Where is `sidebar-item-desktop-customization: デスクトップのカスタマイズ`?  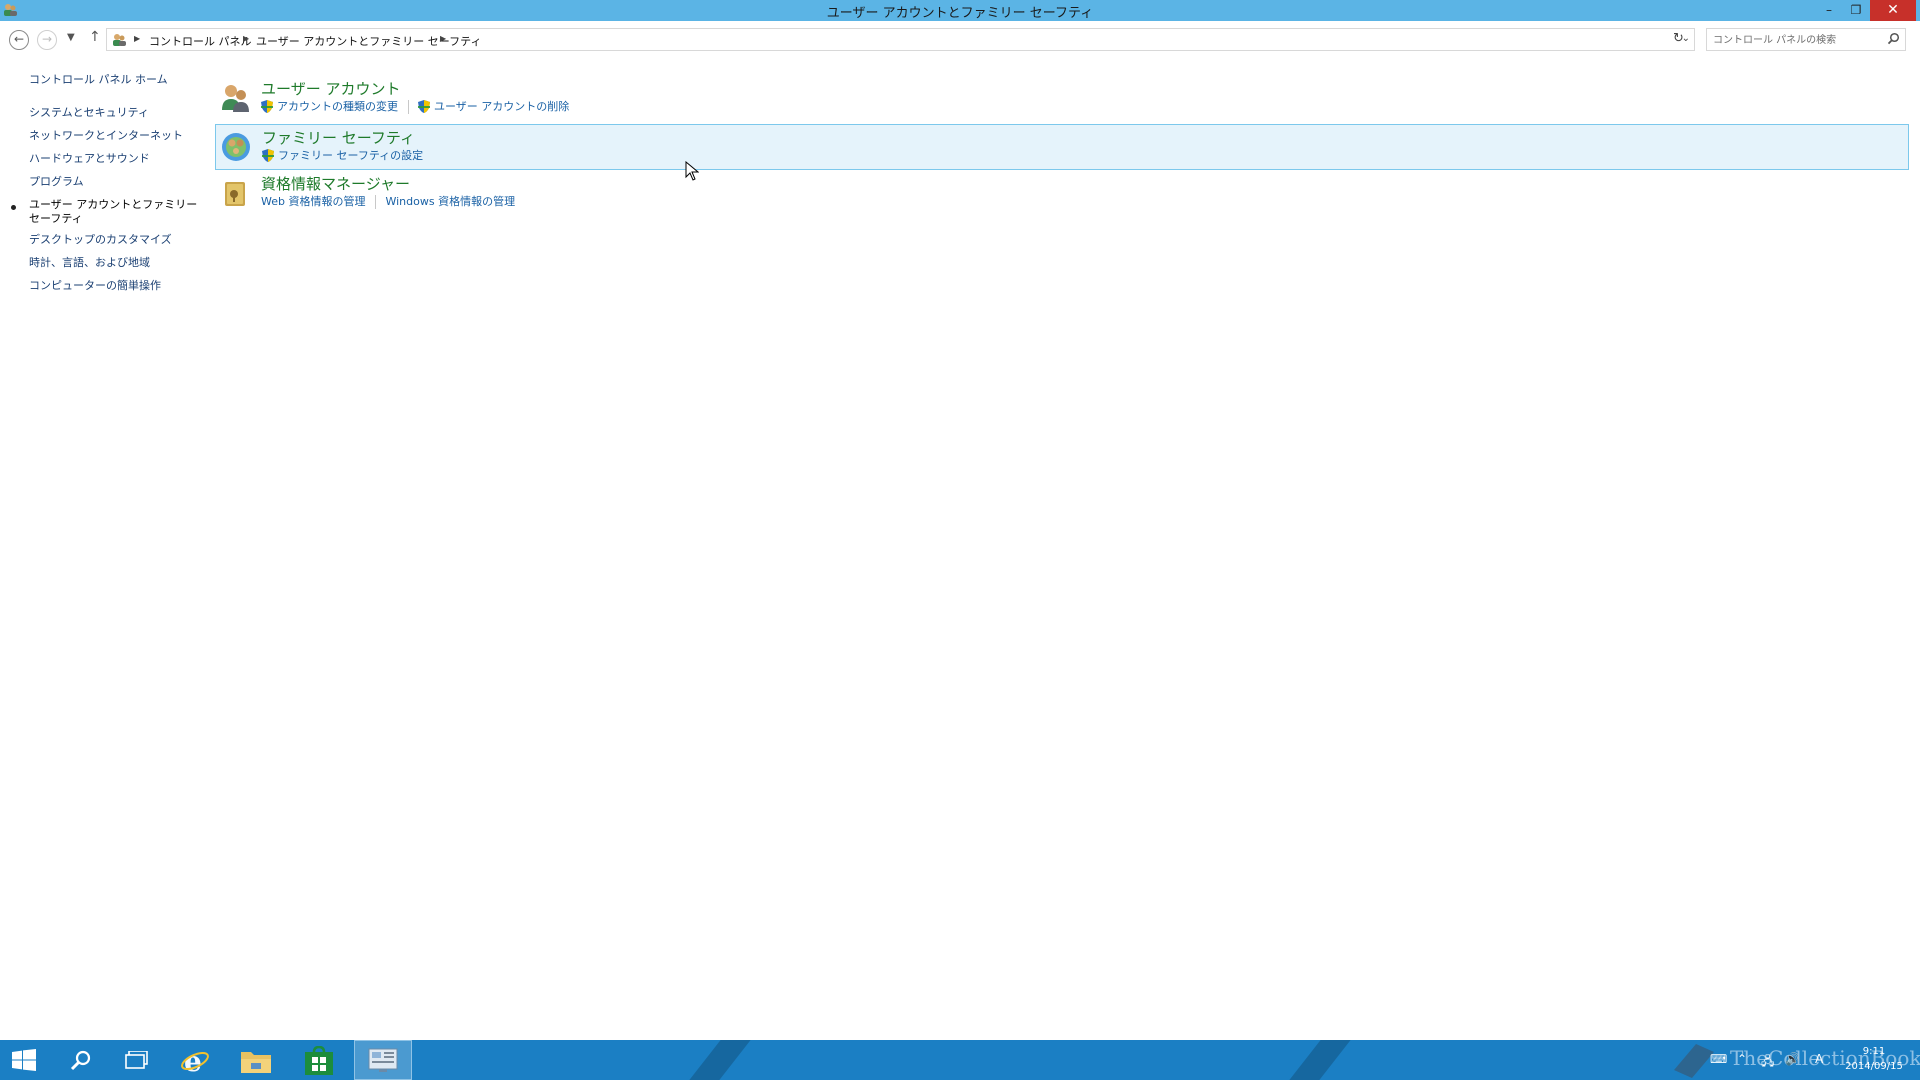
sidebar-item-desktop-customization: デスクトップのカスタマイズ is located at coordinates (114, 240).